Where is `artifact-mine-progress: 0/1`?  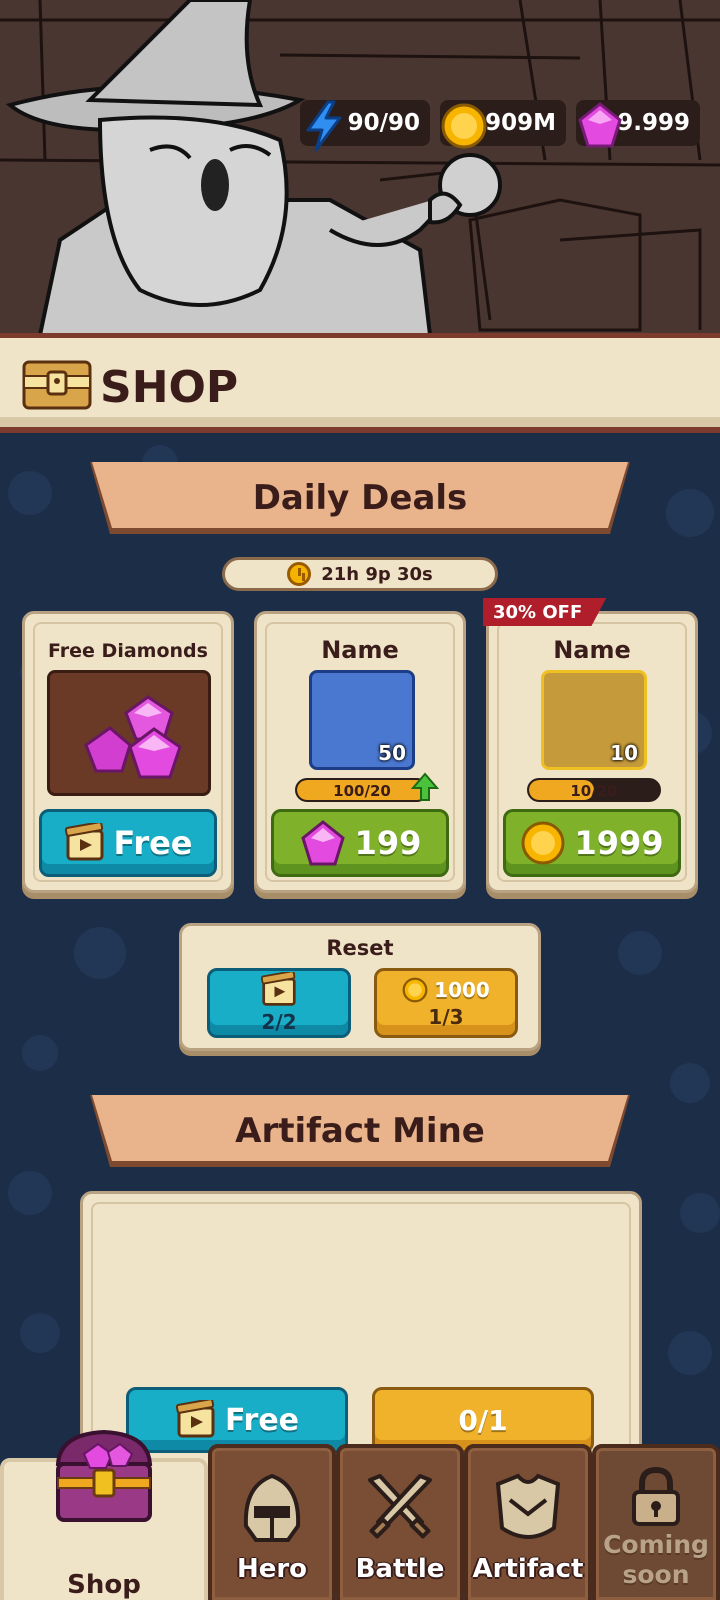
artifact-mine-progress: 0/1 is located at coordinates (483, 1420).